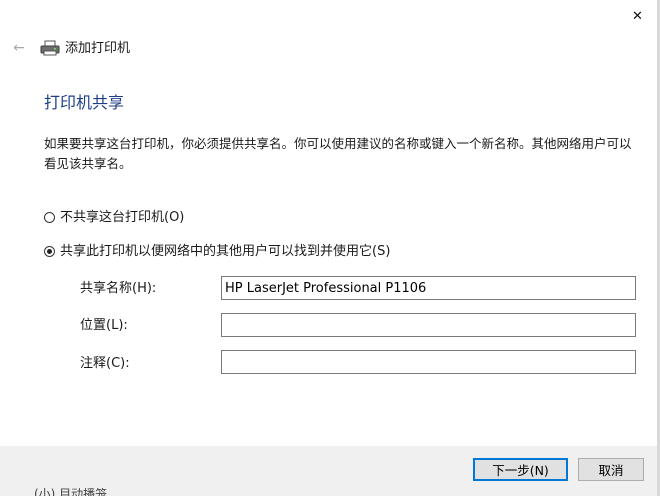 The width and height of the screenshot is (660, 496). What do you see at coordinates (71, 492) in the screenshot?
I see `background-window-text: (小) 目动播笼` at bounding box center [71, 492].